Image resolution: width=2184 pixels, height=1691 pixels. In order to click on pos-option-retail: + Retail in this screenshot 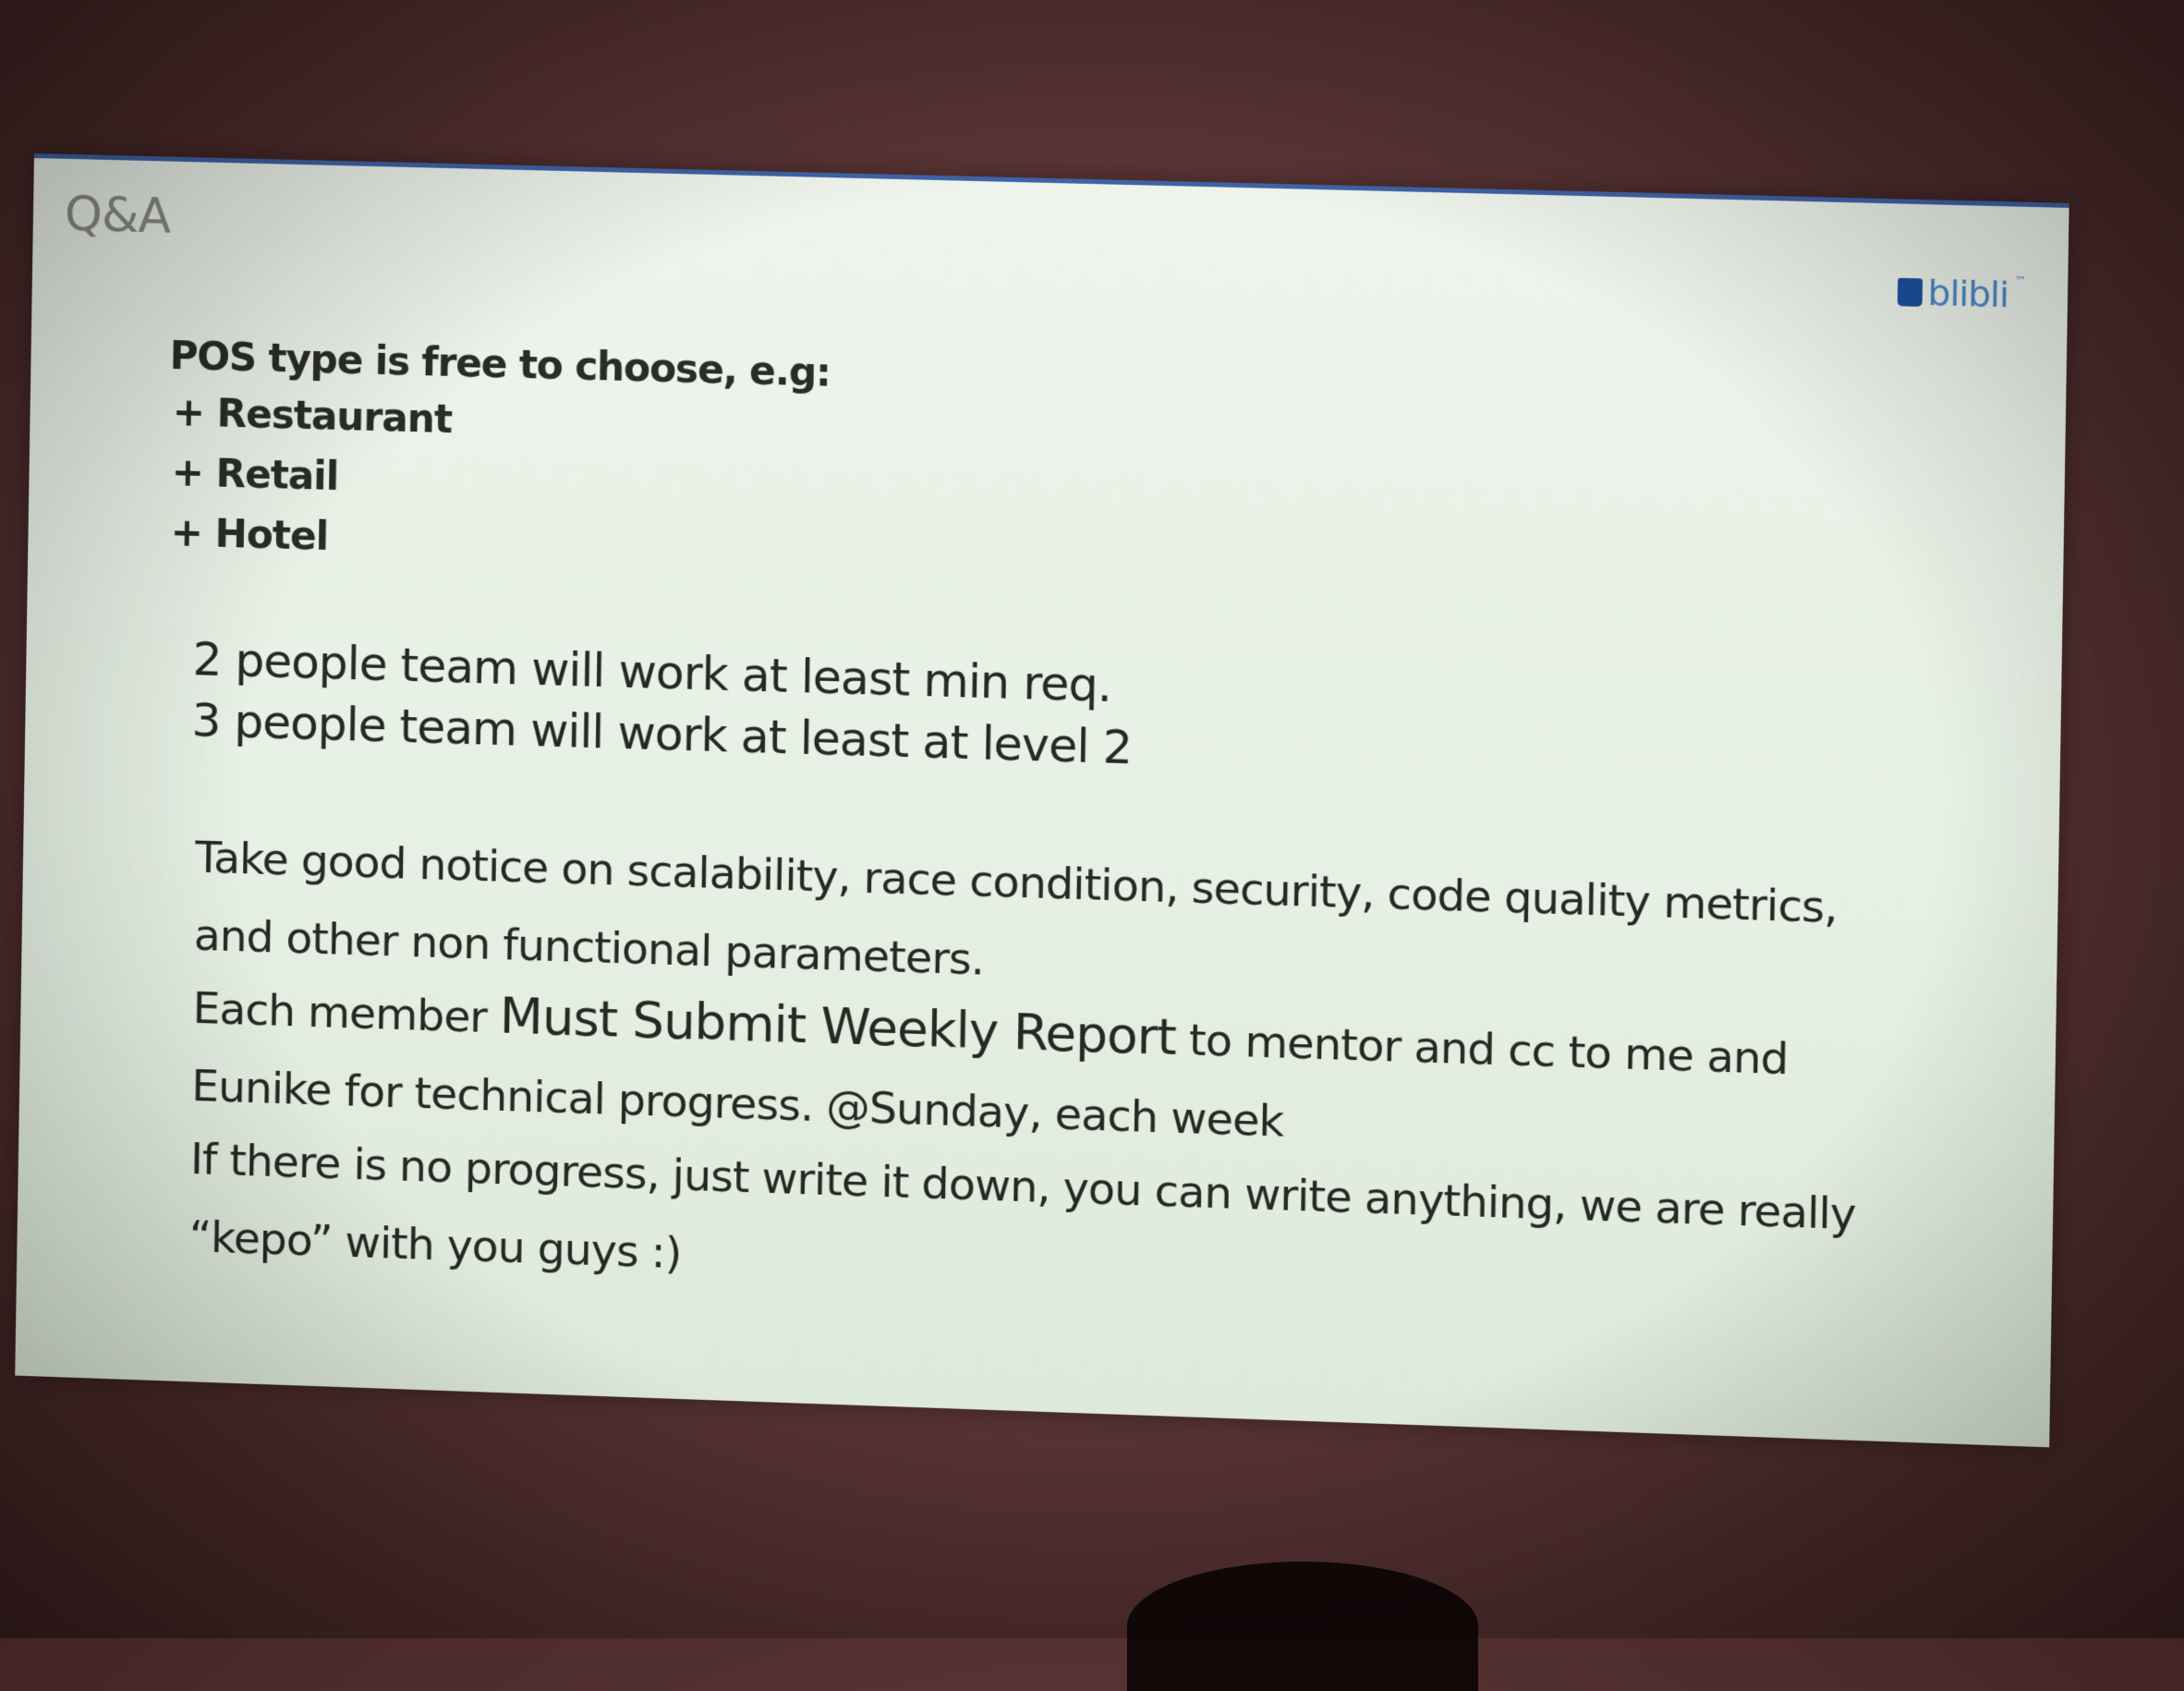, I will do `click(255, 474)`.